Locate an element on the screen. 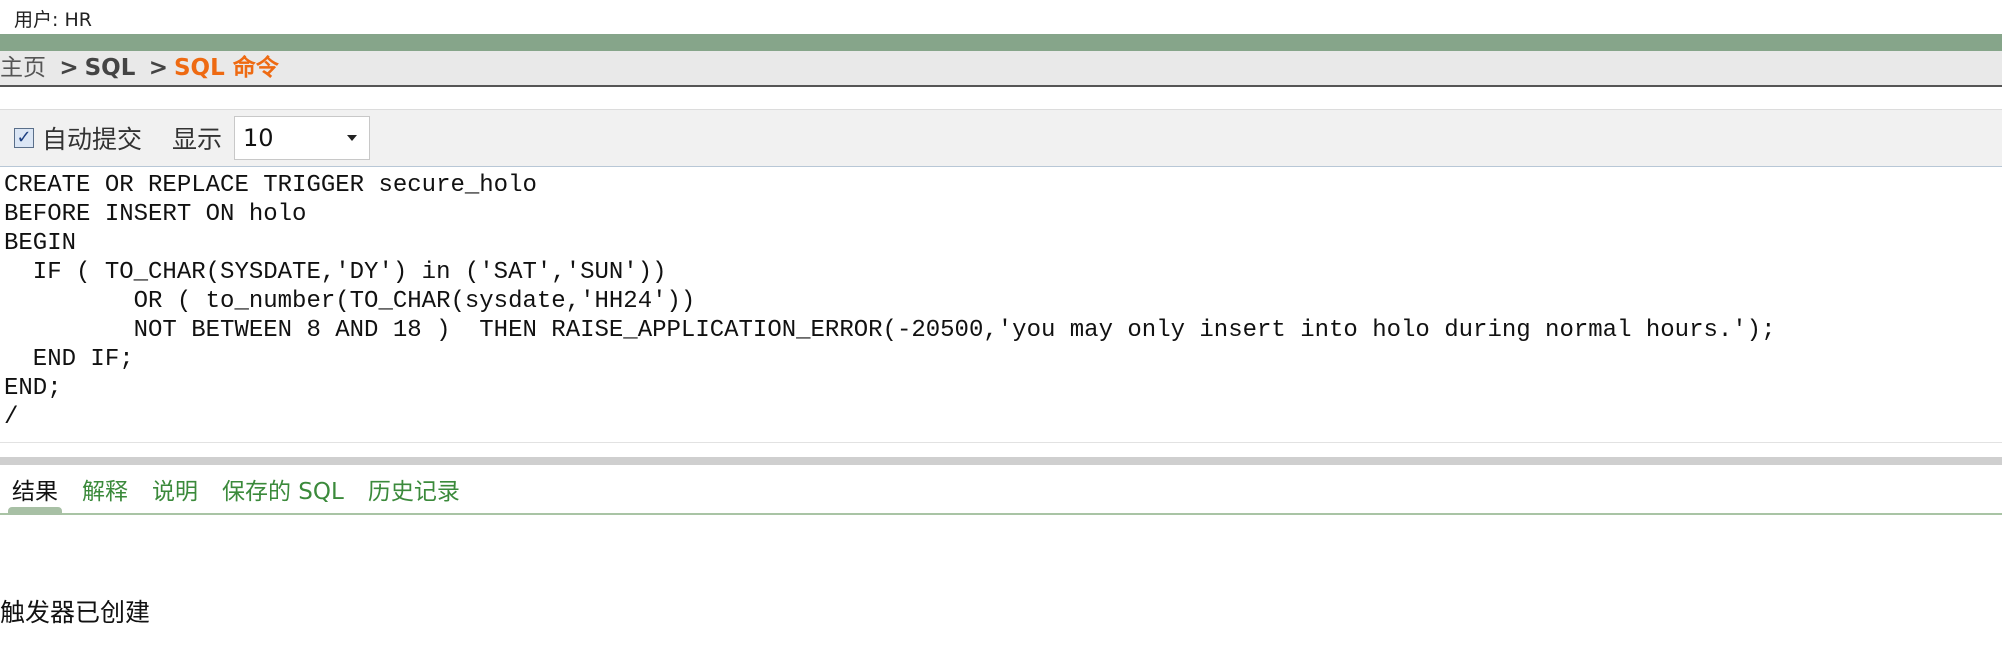 This screenshot has height=658, width=2002. result-message: 触发器已创建 is located at coordinates (75, 612).